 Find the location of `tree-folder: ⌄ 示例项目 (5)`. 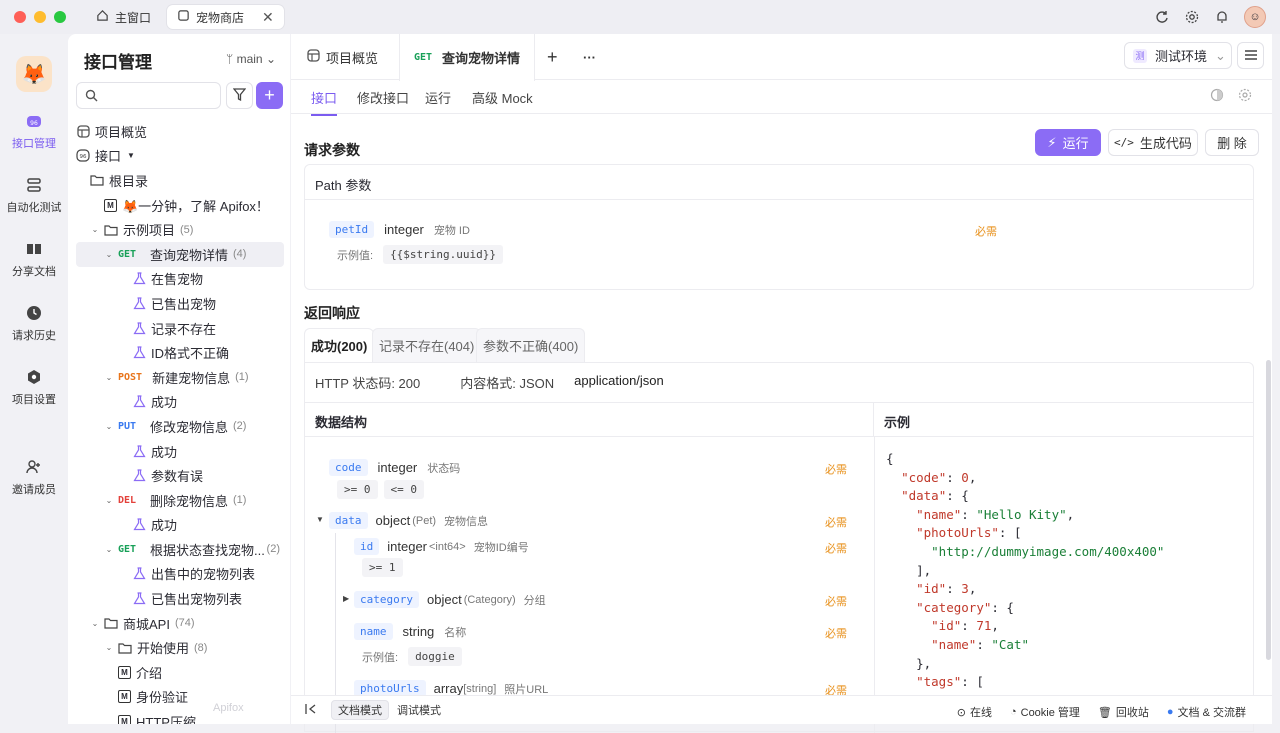

tree-folder: ⌄ 示例项目 (5) is located at coordinates (180, 229).